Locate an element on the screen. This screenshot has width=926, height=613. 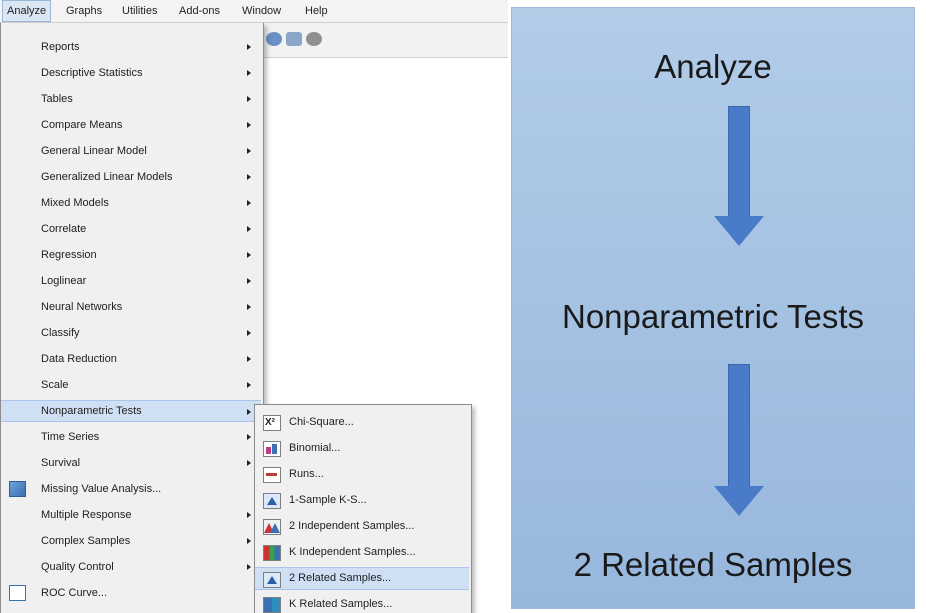
menu-item-descriptive-statistics: Descriptive Statistics is located at coordinates (131, 73).